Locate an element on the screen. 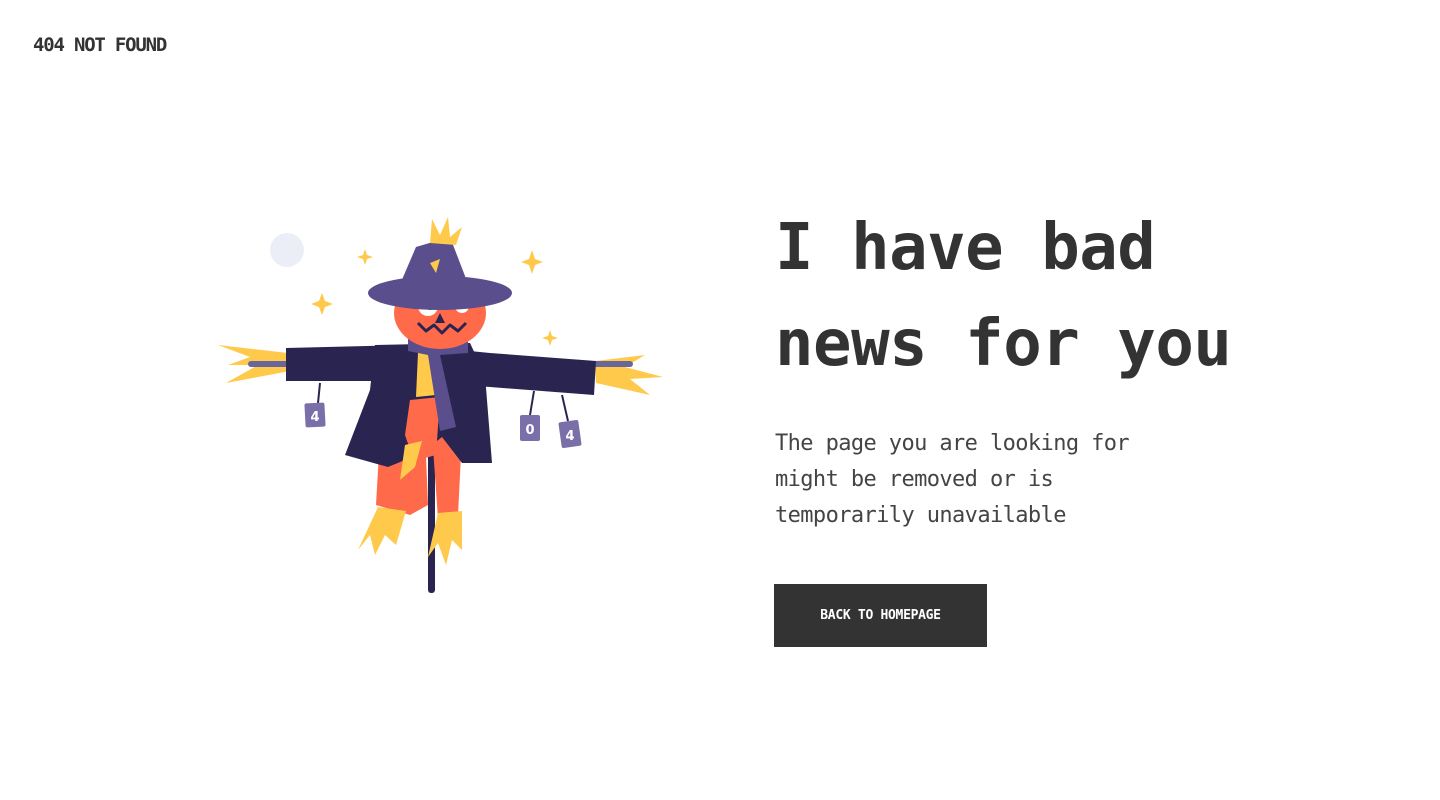  can-right: 4 is located at coordinates (570, 421).